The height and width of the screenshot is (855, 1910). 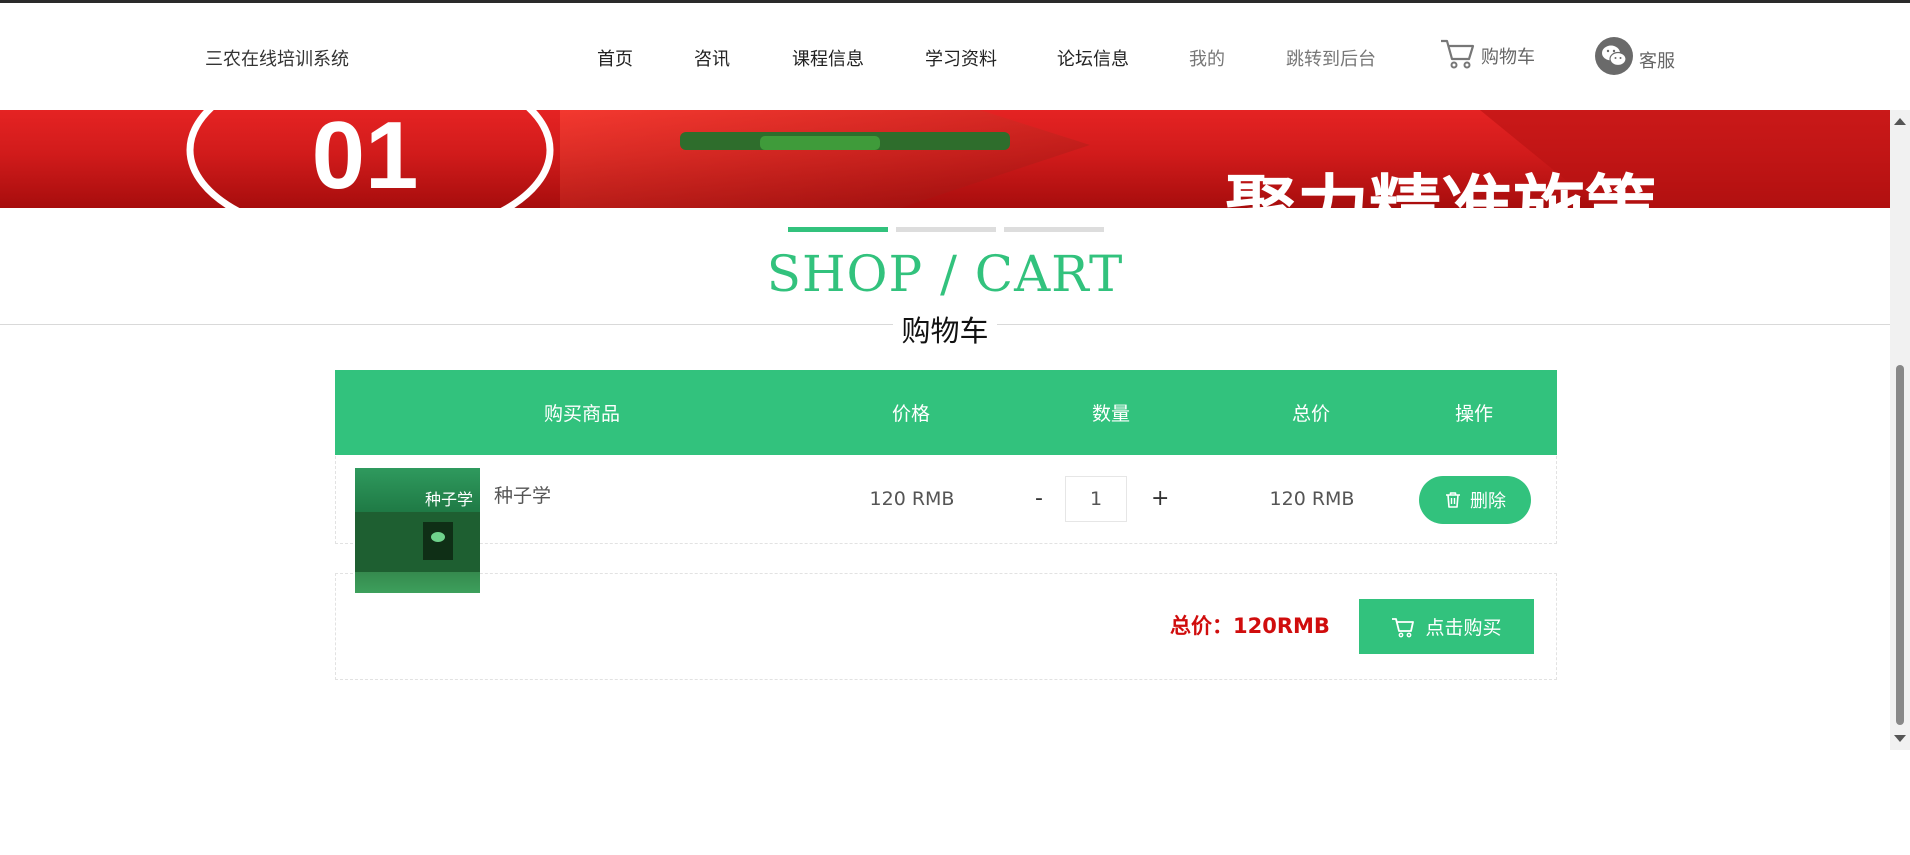 What do you see at coordinates (582, 414) in the screenshot?
I see `header-product: 购买商品` at bounding box center [582, 414].